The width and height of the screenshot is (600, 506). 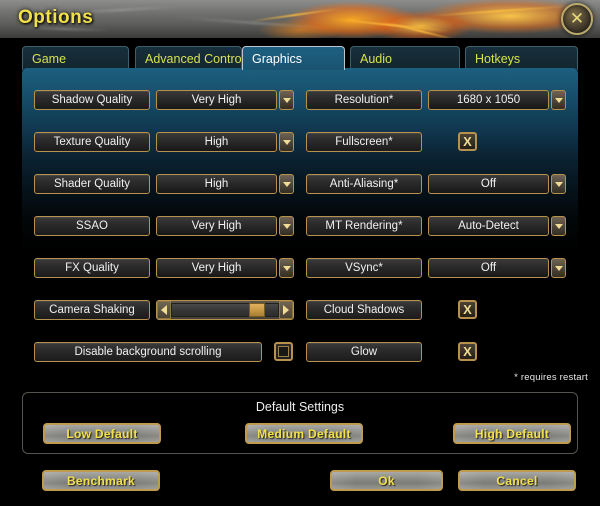 What do you see at coordinates (436, 310) in the screenshot?
I see `setting-row-cloud-shadows: Cloud Shadows X` at bounding box center [436, 310].